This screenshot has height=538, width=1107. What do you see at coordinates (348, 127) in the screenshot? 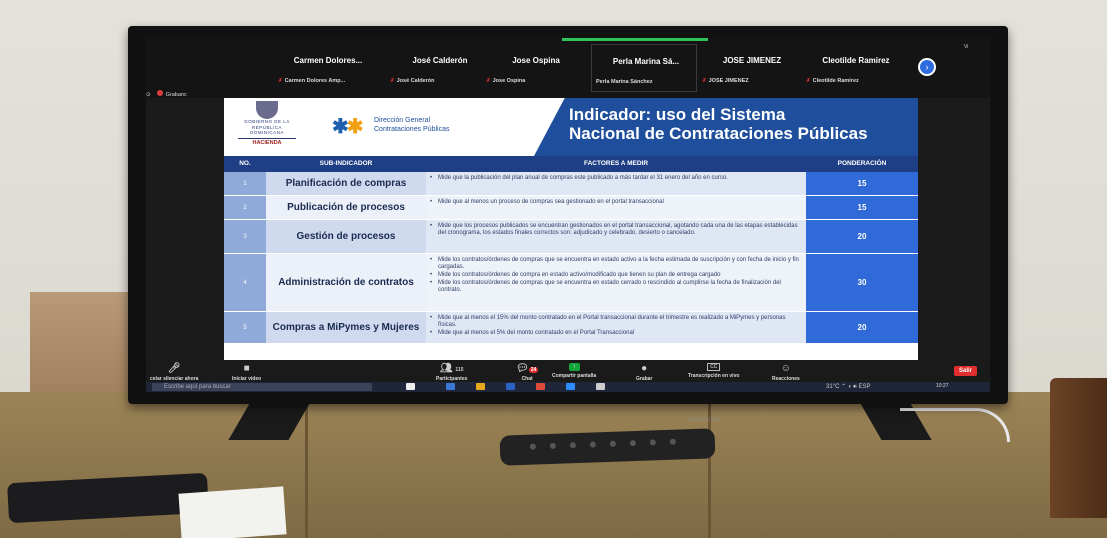
I see `dgcp-logo-icon: ✱✱` at bounding box center [348, 127].